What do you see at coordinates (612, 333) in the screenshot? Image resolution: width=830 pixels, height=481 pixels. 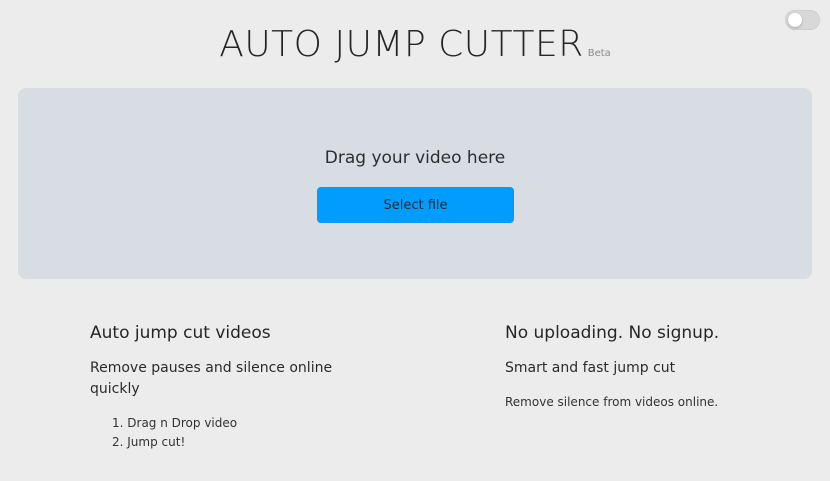 I see `feature-heading: No uploading. No signup.` at bounding box center [612, 333].